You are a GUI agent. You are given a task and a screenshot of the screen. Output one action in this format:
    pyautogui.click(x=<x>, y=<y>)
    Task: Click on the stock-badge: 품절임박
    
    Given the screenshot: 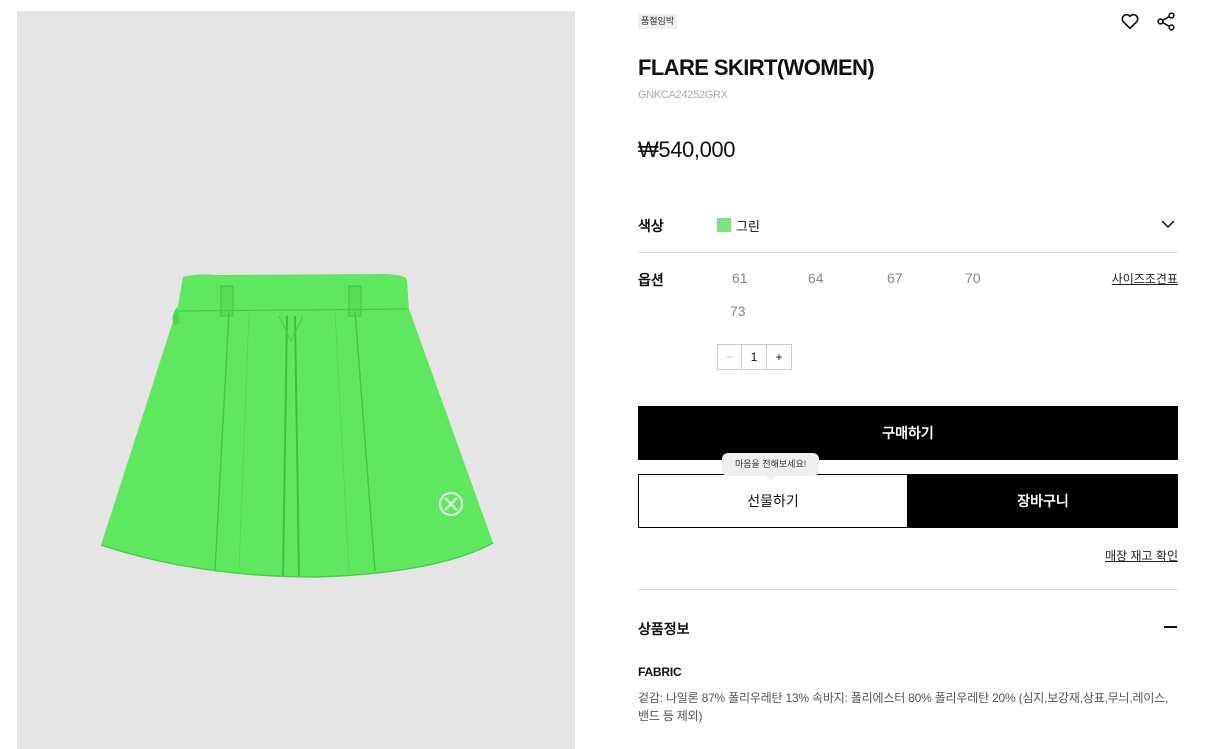 What is the action you would take?
    pyautogui.click(x=658, y=21)
    